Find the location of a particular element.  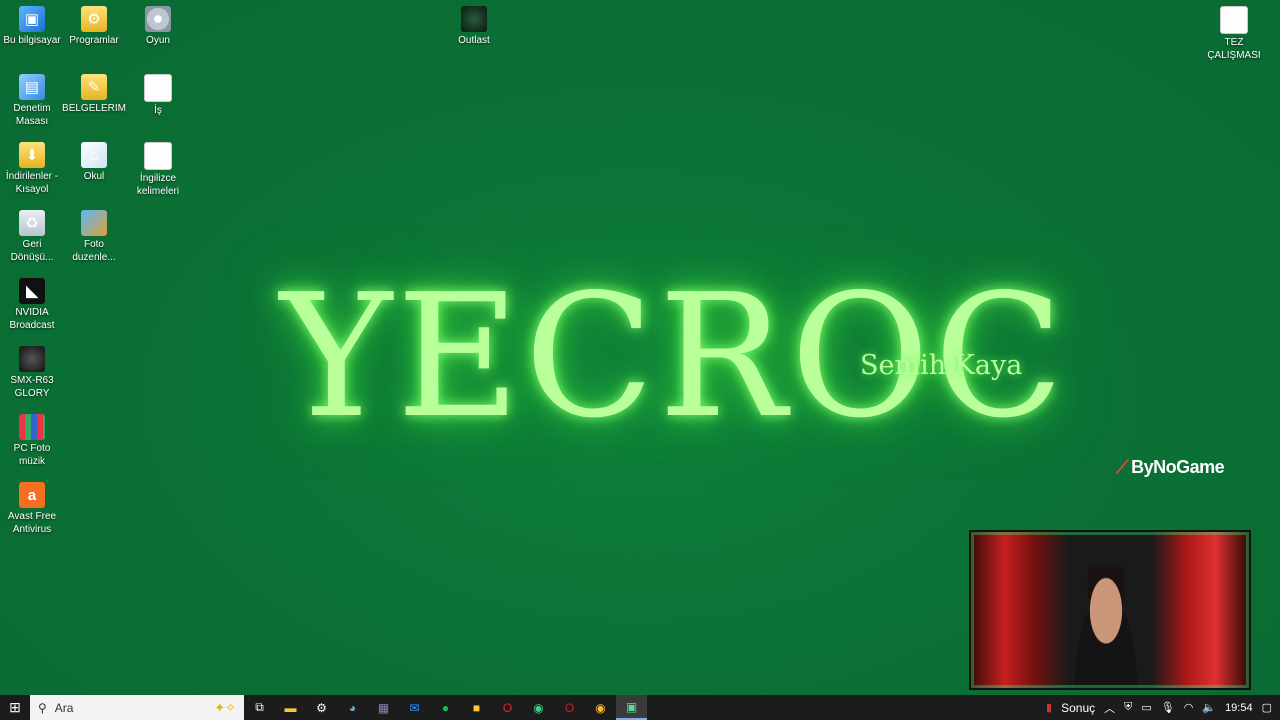

desktop-icon-this-pc: ▣ Bu bilgisayar is located at coordinates (32, 24).